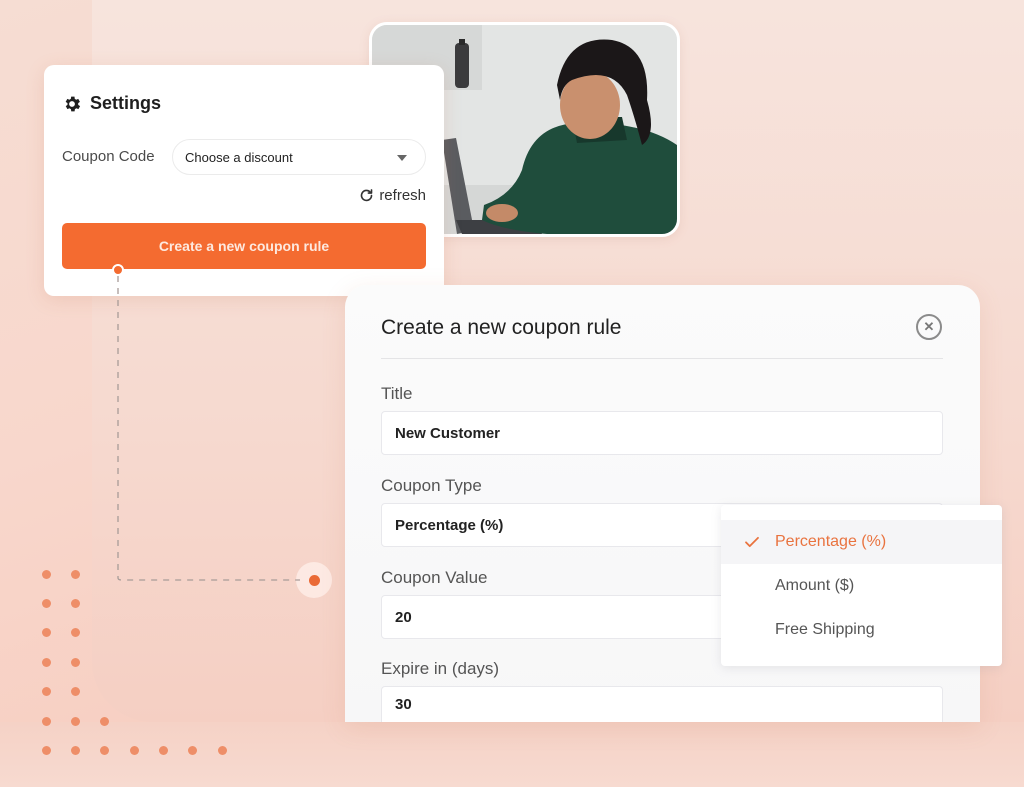  I want to click on dropdown-option-label: Amount ($), so click(815, 585).